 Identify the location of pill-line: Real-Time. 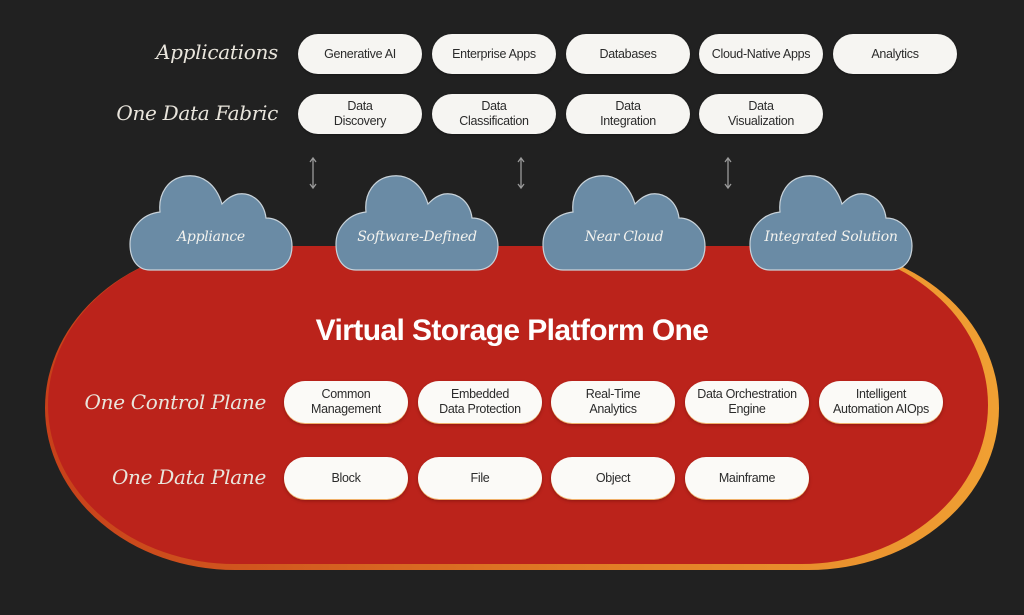
(613, 394).